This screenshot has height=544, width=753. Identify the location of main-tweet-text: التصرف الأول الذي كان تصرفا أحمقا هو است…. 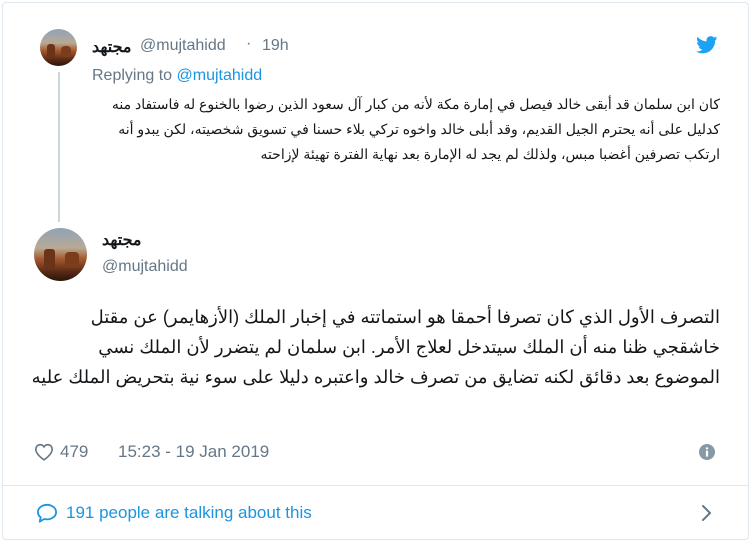
(375, 347).